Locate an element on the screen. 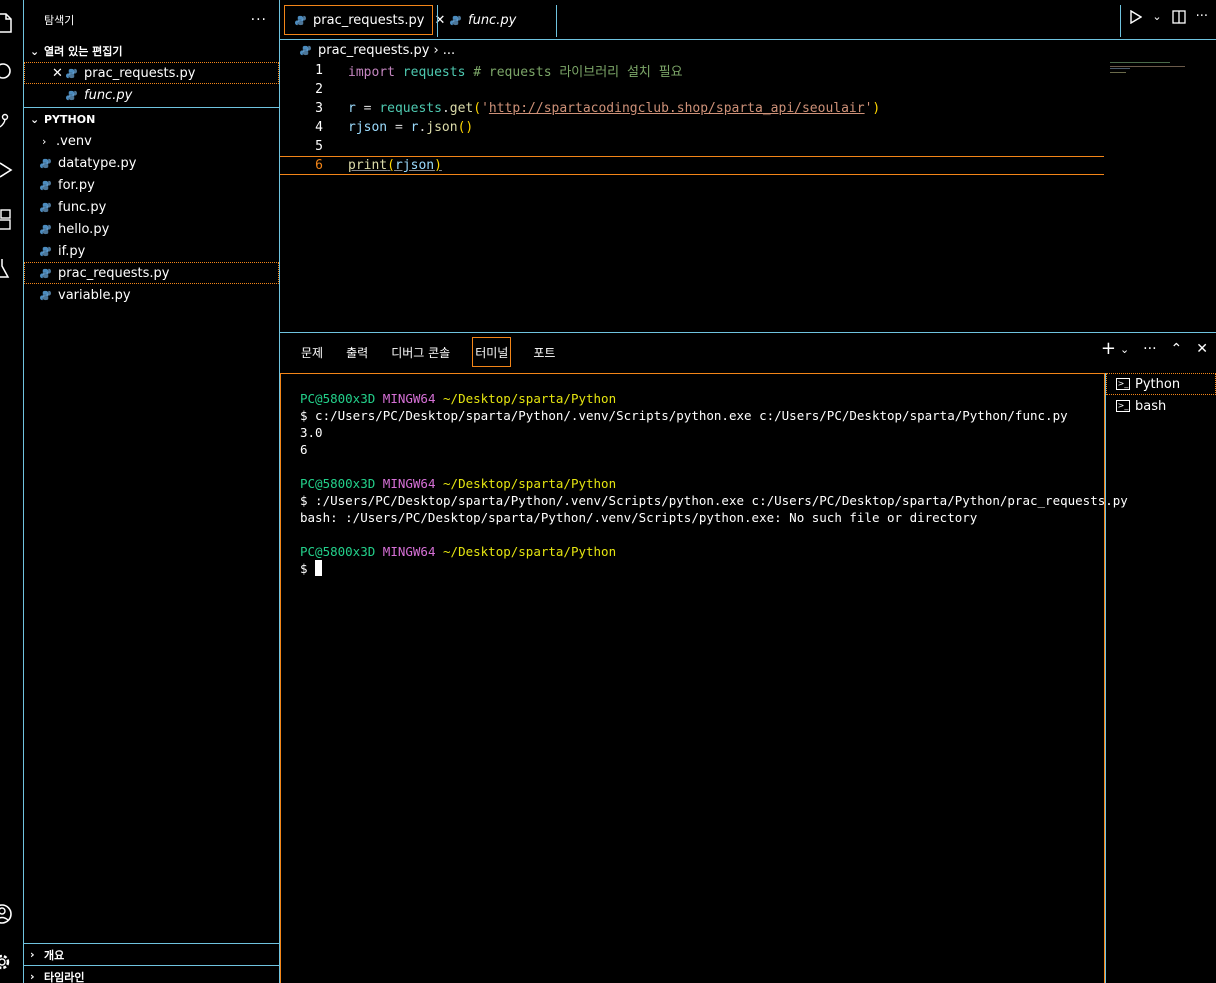 This screenshot has width=1216, height=983. open-editor-item: ✕ prac_requests.py is located at coordinates (151, 73).